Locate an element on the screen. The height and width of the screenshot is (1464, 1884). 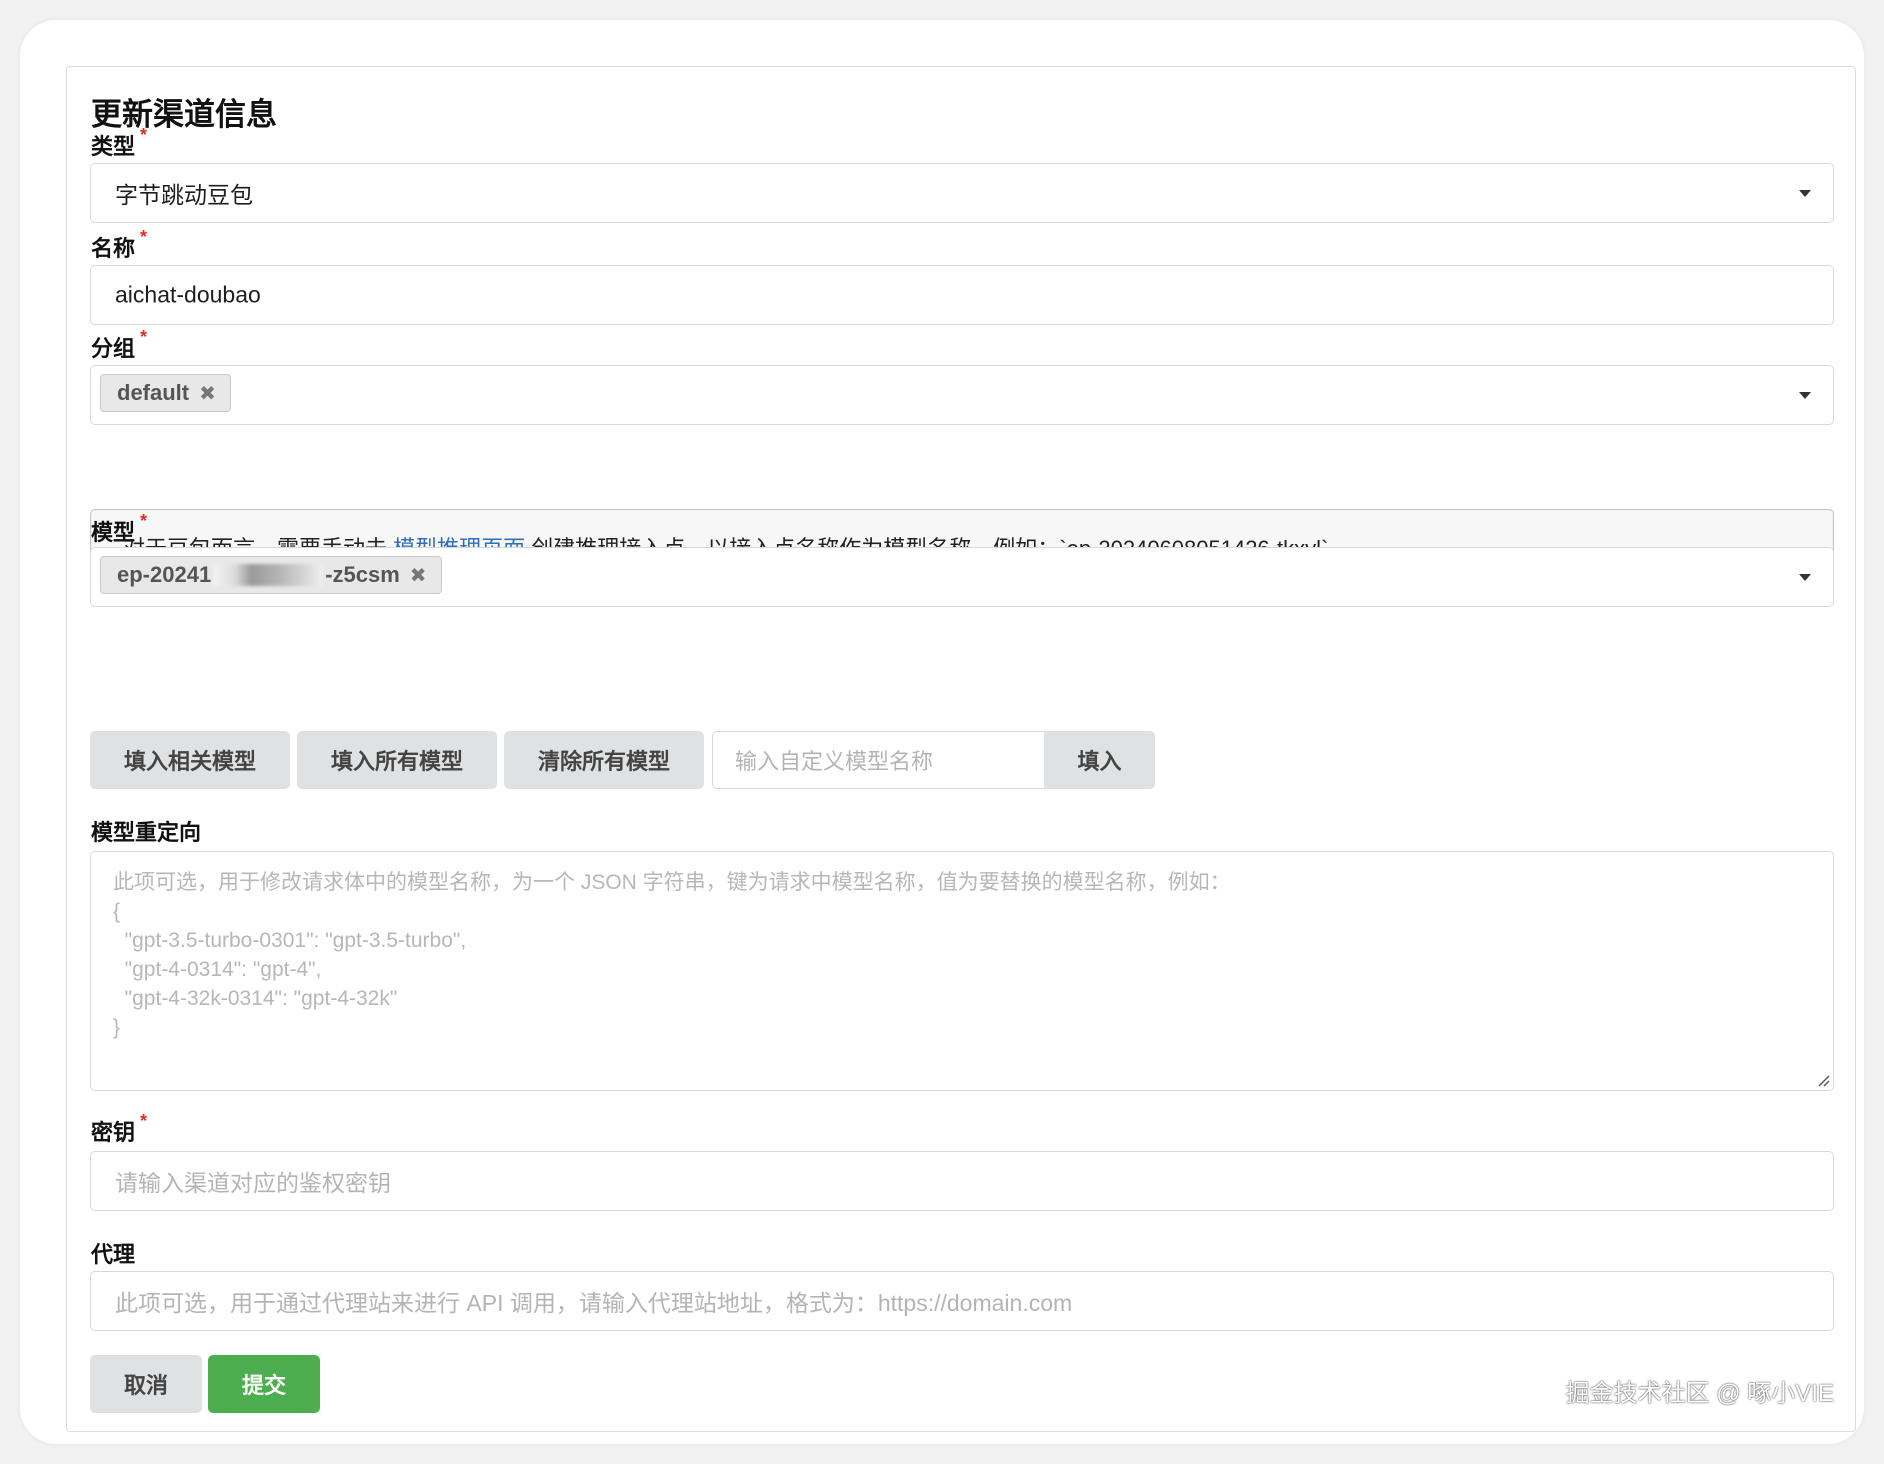
key-input-placeholder: 请输入渠道对应的鉴权密钥 is located at coordinates (253, 1183).